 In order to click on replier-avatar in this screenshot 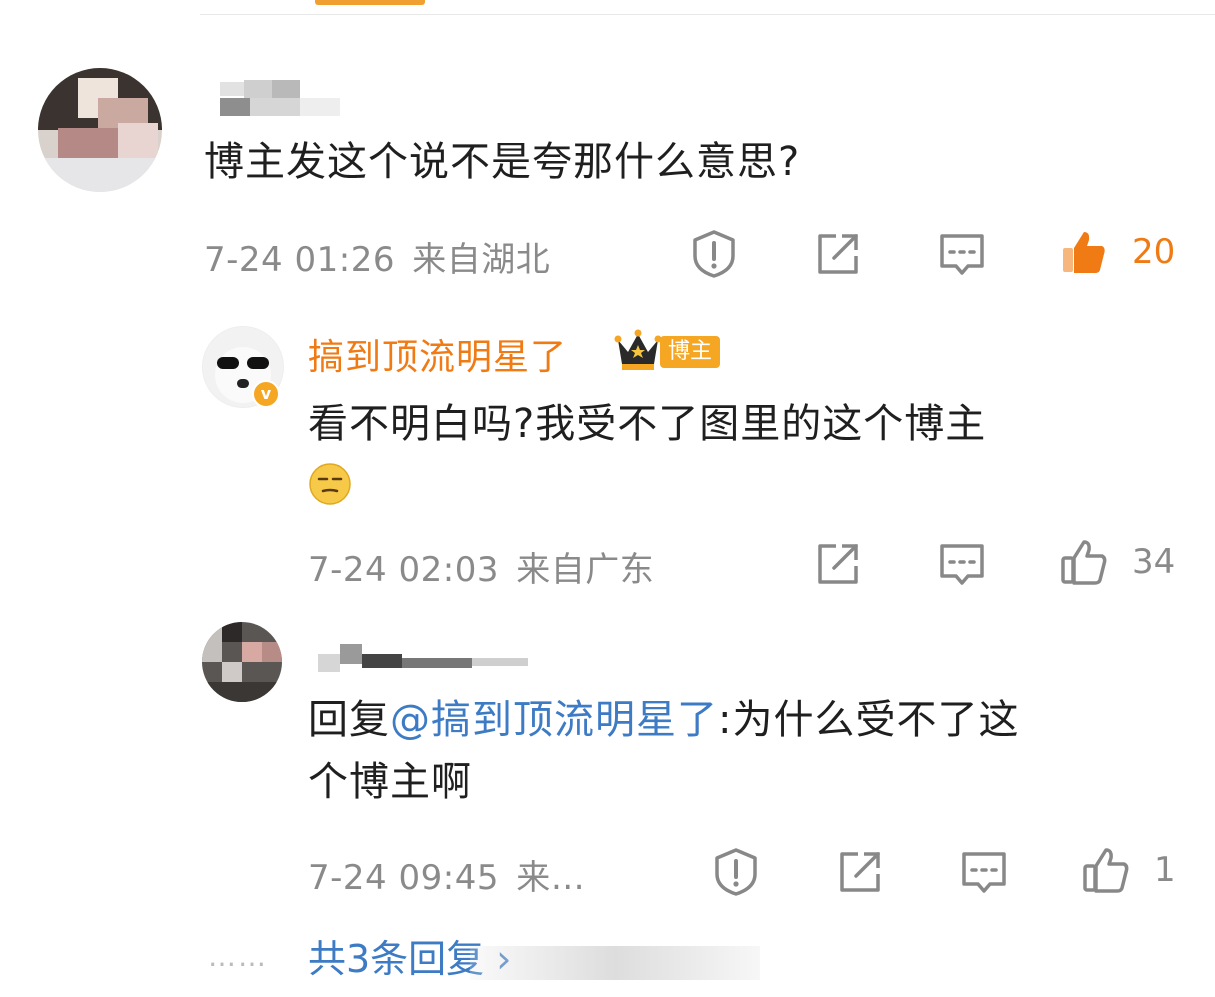, I will do `click(242, 662)`.